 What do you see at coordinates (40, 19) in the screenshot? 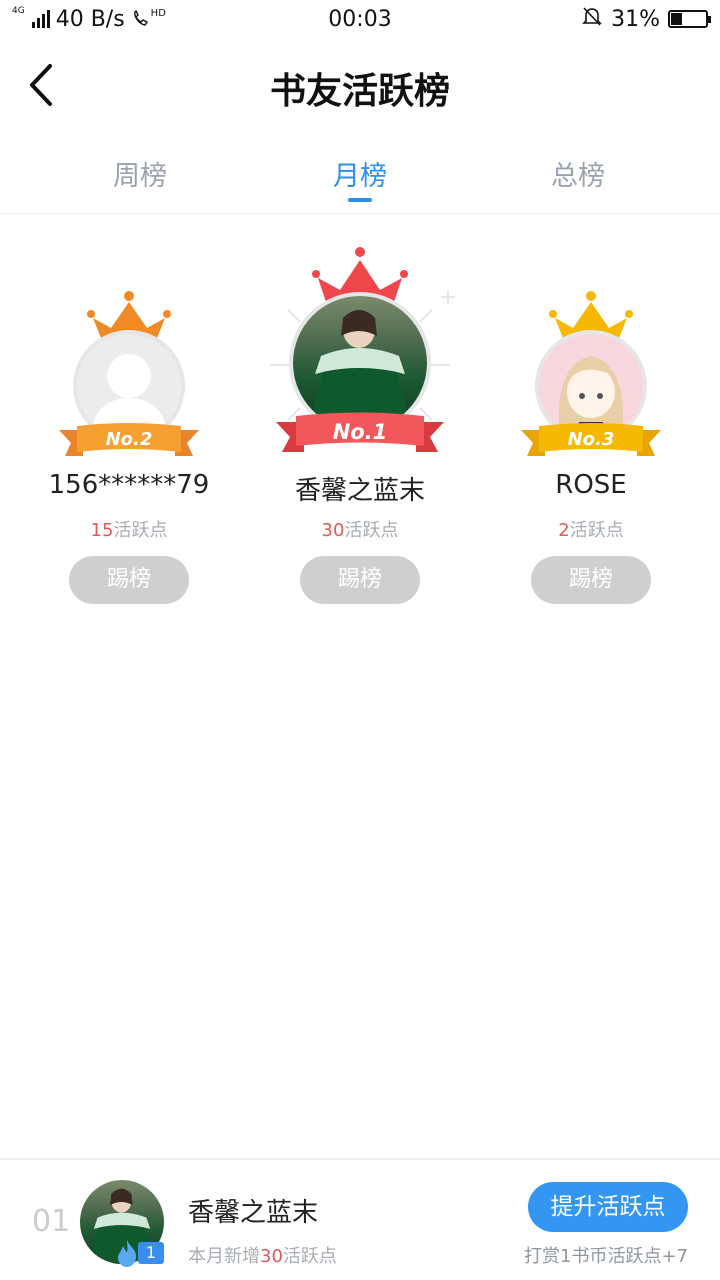
I see `signal-icon` at bounding box center [40, 19].